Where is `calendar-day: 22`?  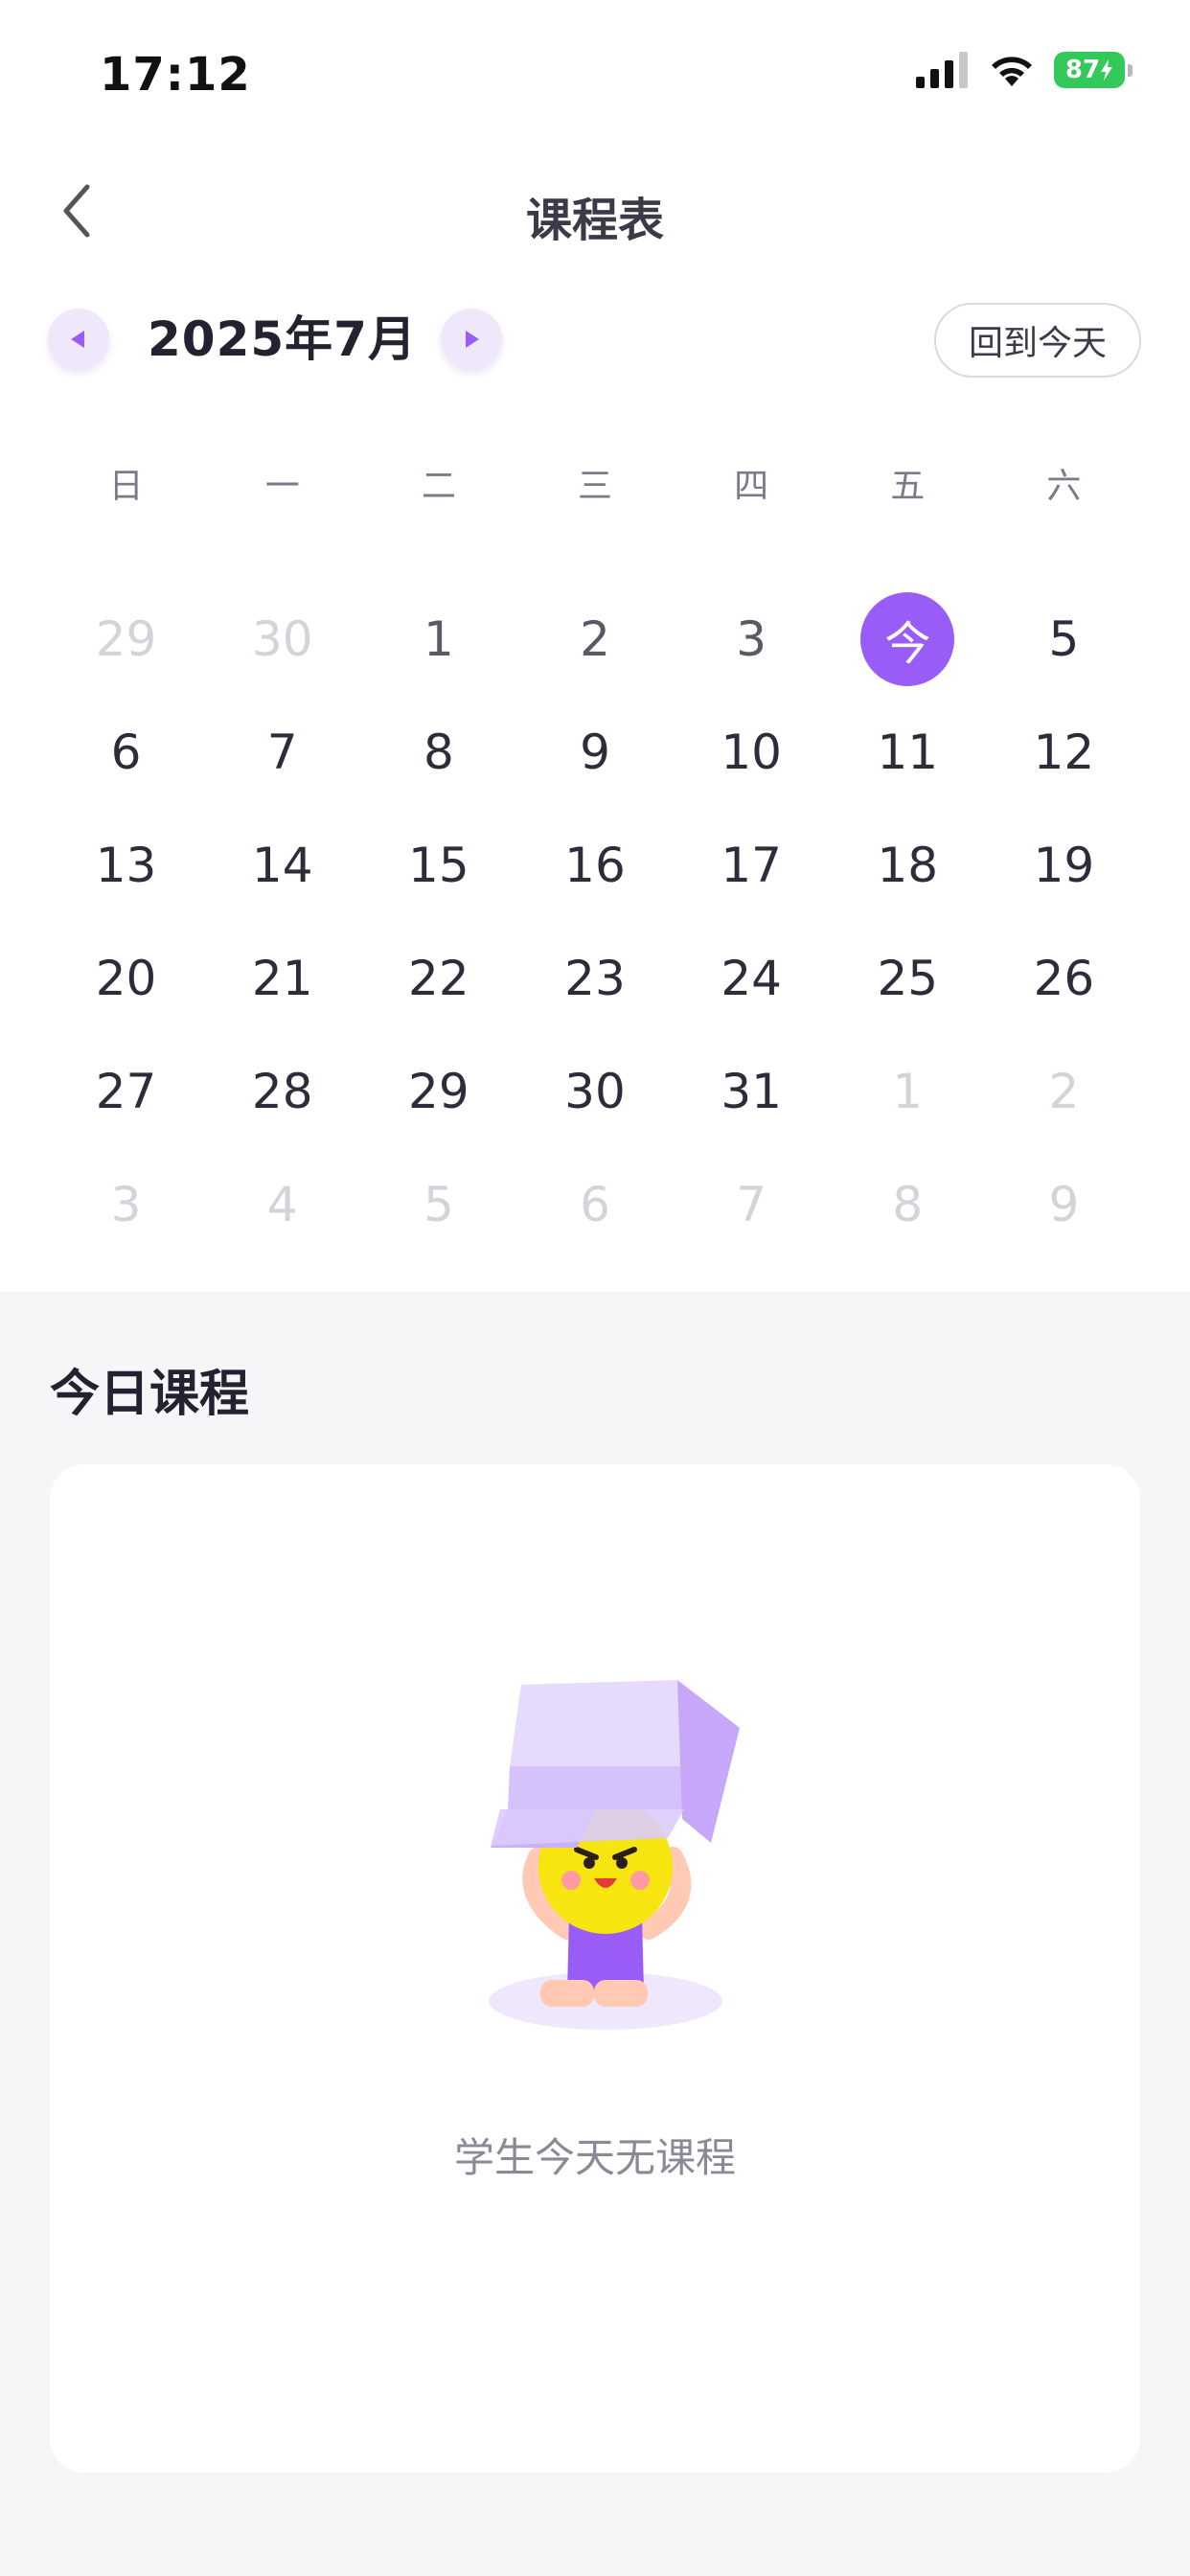
calendar-day: 22 is located at coordinates (438, 978).